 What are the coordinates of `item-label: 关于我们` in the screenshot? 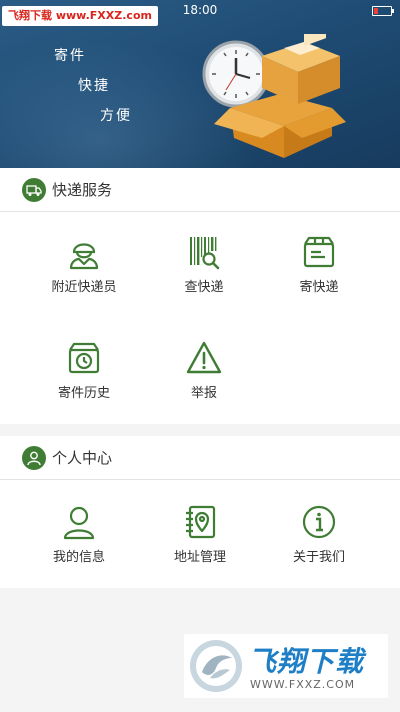 It's located at (318, 557).